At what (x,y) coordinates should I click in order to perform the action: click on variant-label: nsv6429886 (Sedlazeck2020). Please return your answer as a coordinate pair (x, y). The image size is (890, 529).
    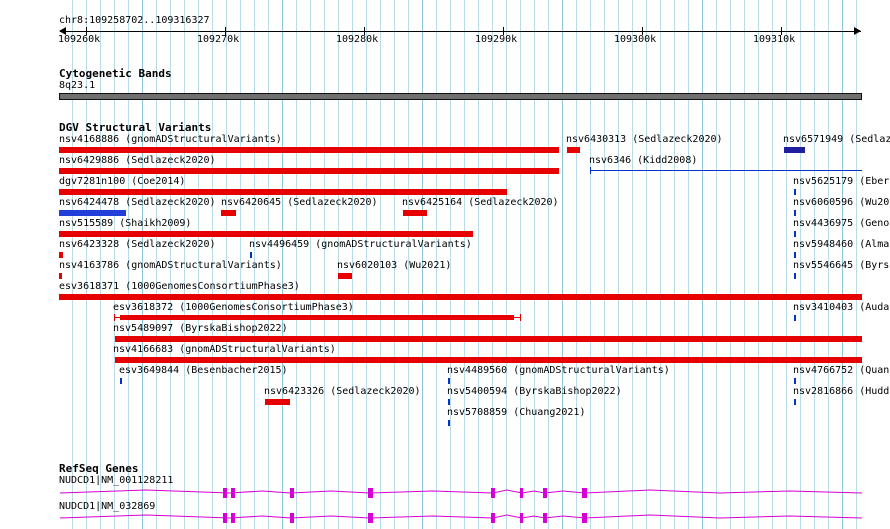
    Looking at the image, I should click on (137, 161).